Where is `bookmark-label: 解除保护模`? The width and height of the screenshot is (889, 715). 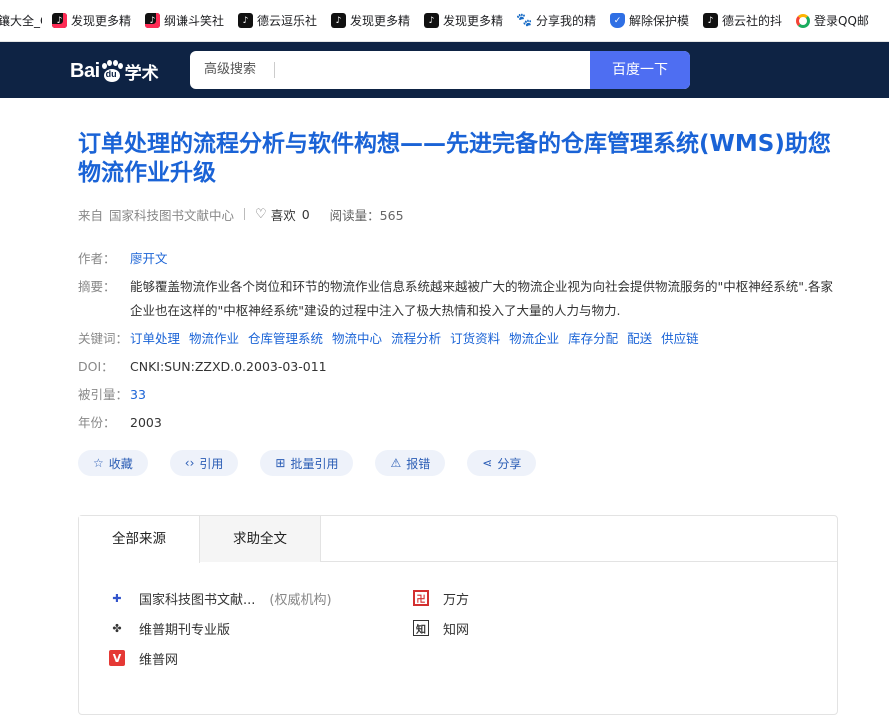 bookmark-label: 解除保护模 is located at coordinates (659, 21).